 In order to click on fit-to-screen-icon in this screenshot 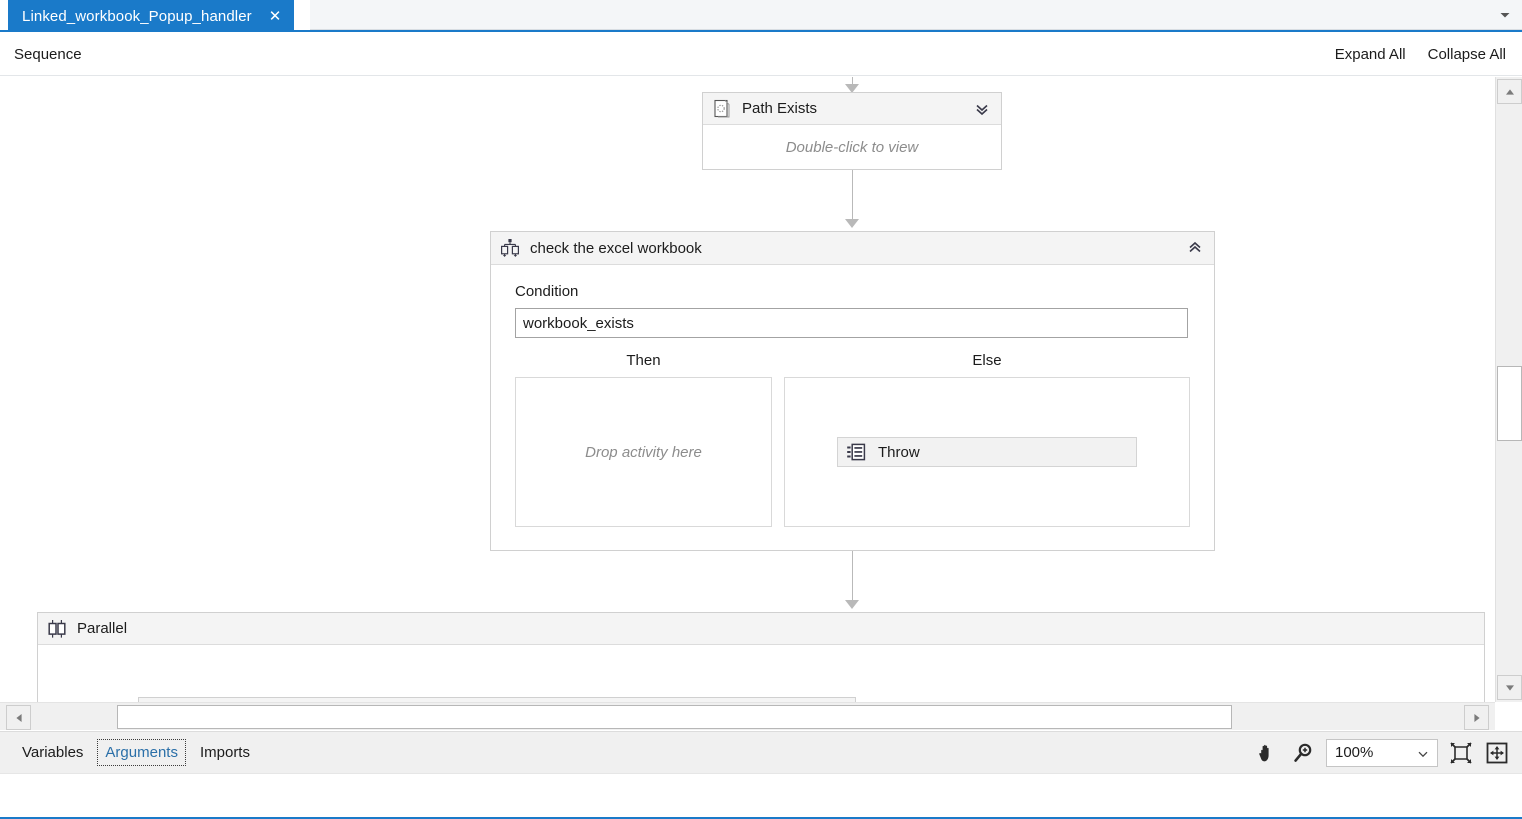, I will do `click(1461, 753)`.